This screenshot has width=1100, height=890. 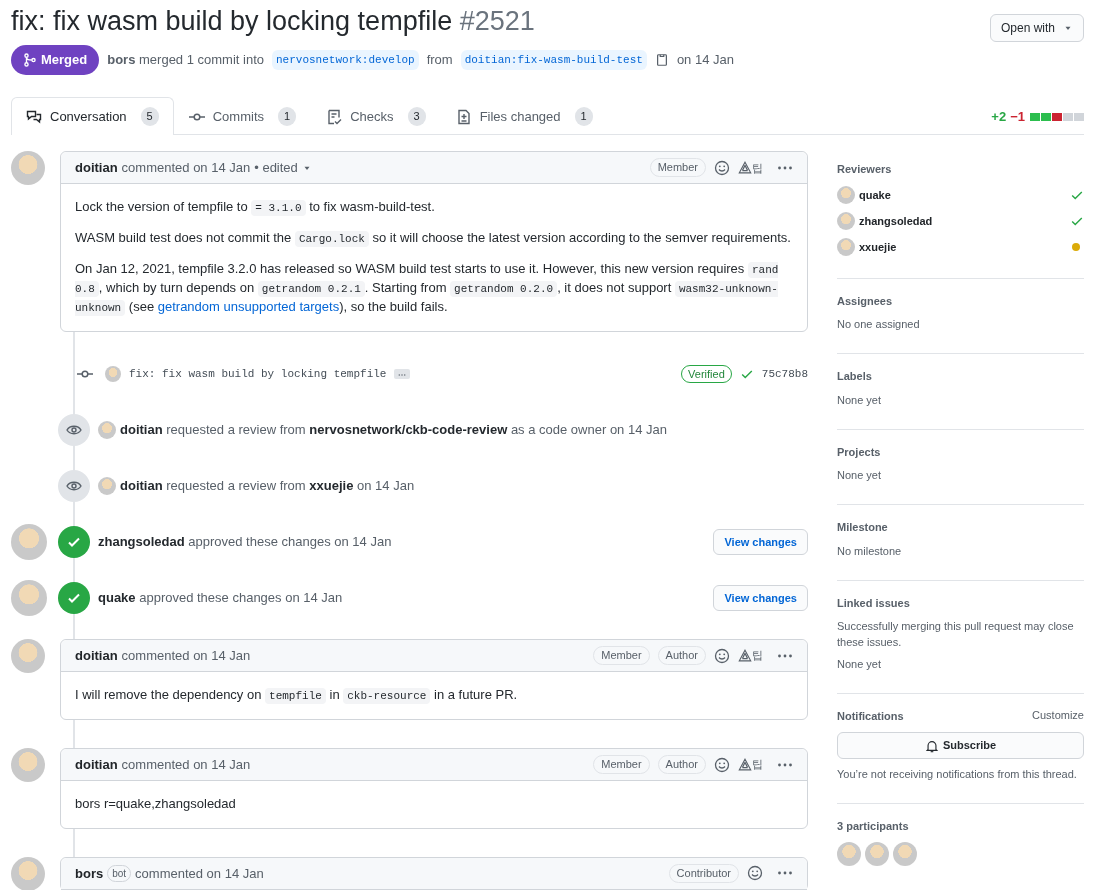 I want to click on tab-counter: 3, so click(x=416, y=116).